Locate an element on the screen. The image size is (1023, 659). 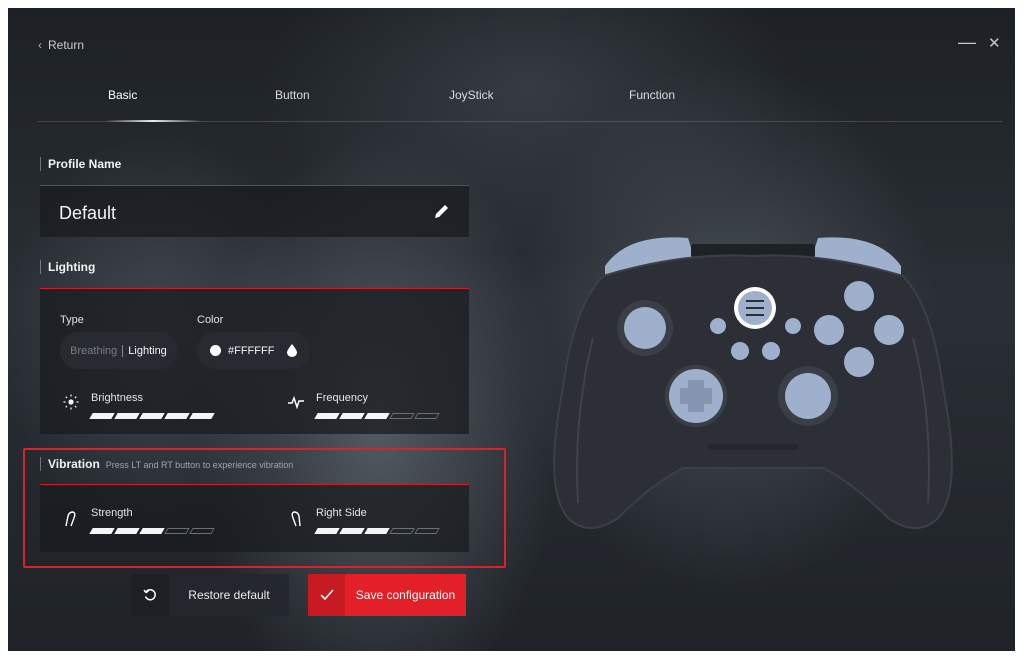
active-tab-indicator is located at coordinates (153, 121).